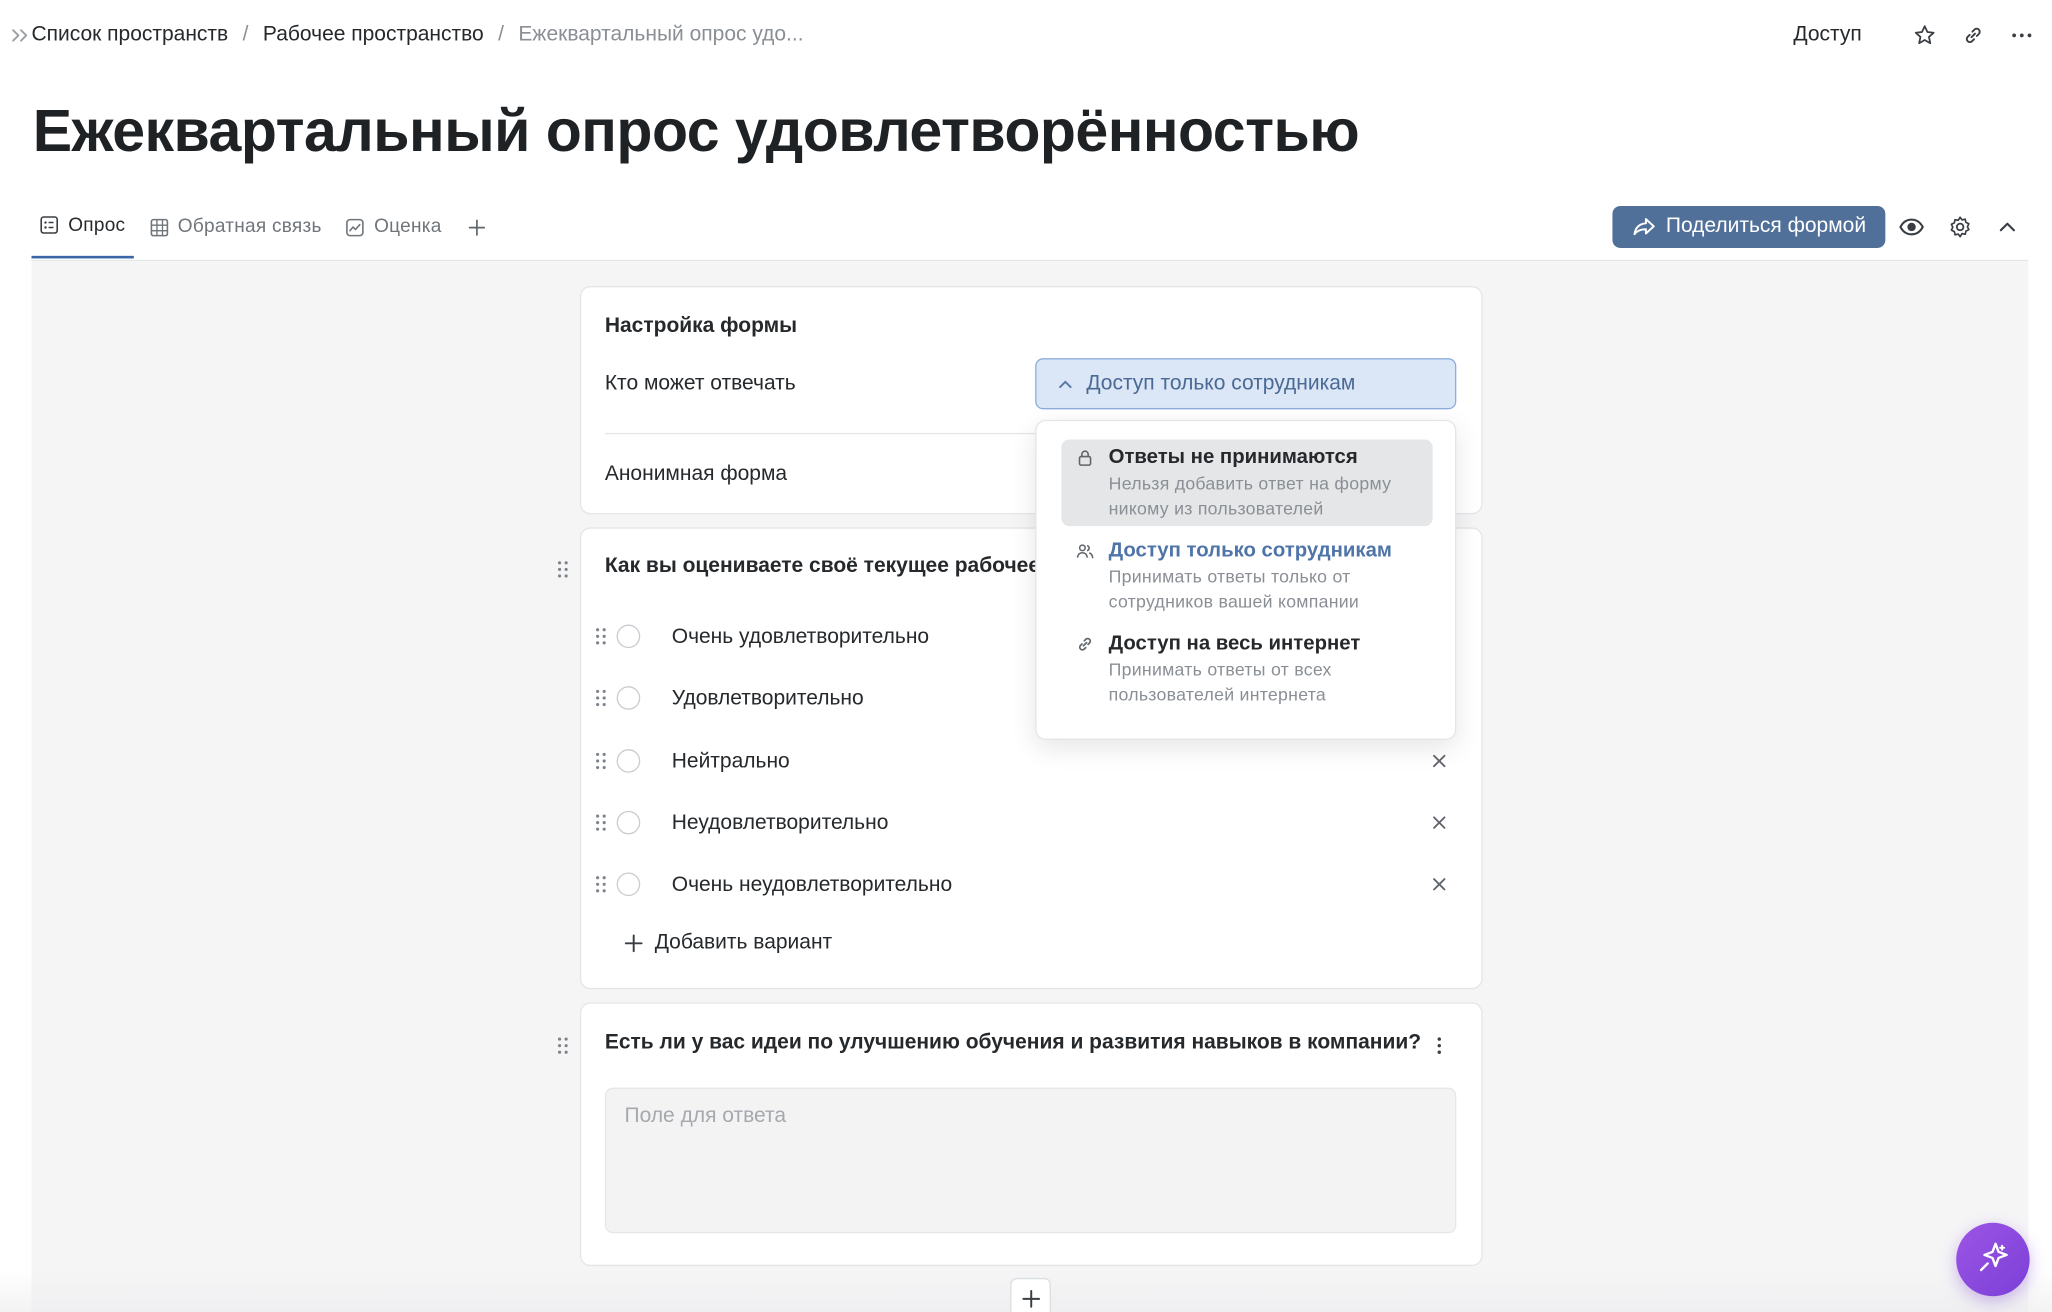 The width and height of the screenshot is (2052, 1312). Describe the element at coordinates (249, 227) in the screenshot. I see `tab-label: Обратная связь` at that location.